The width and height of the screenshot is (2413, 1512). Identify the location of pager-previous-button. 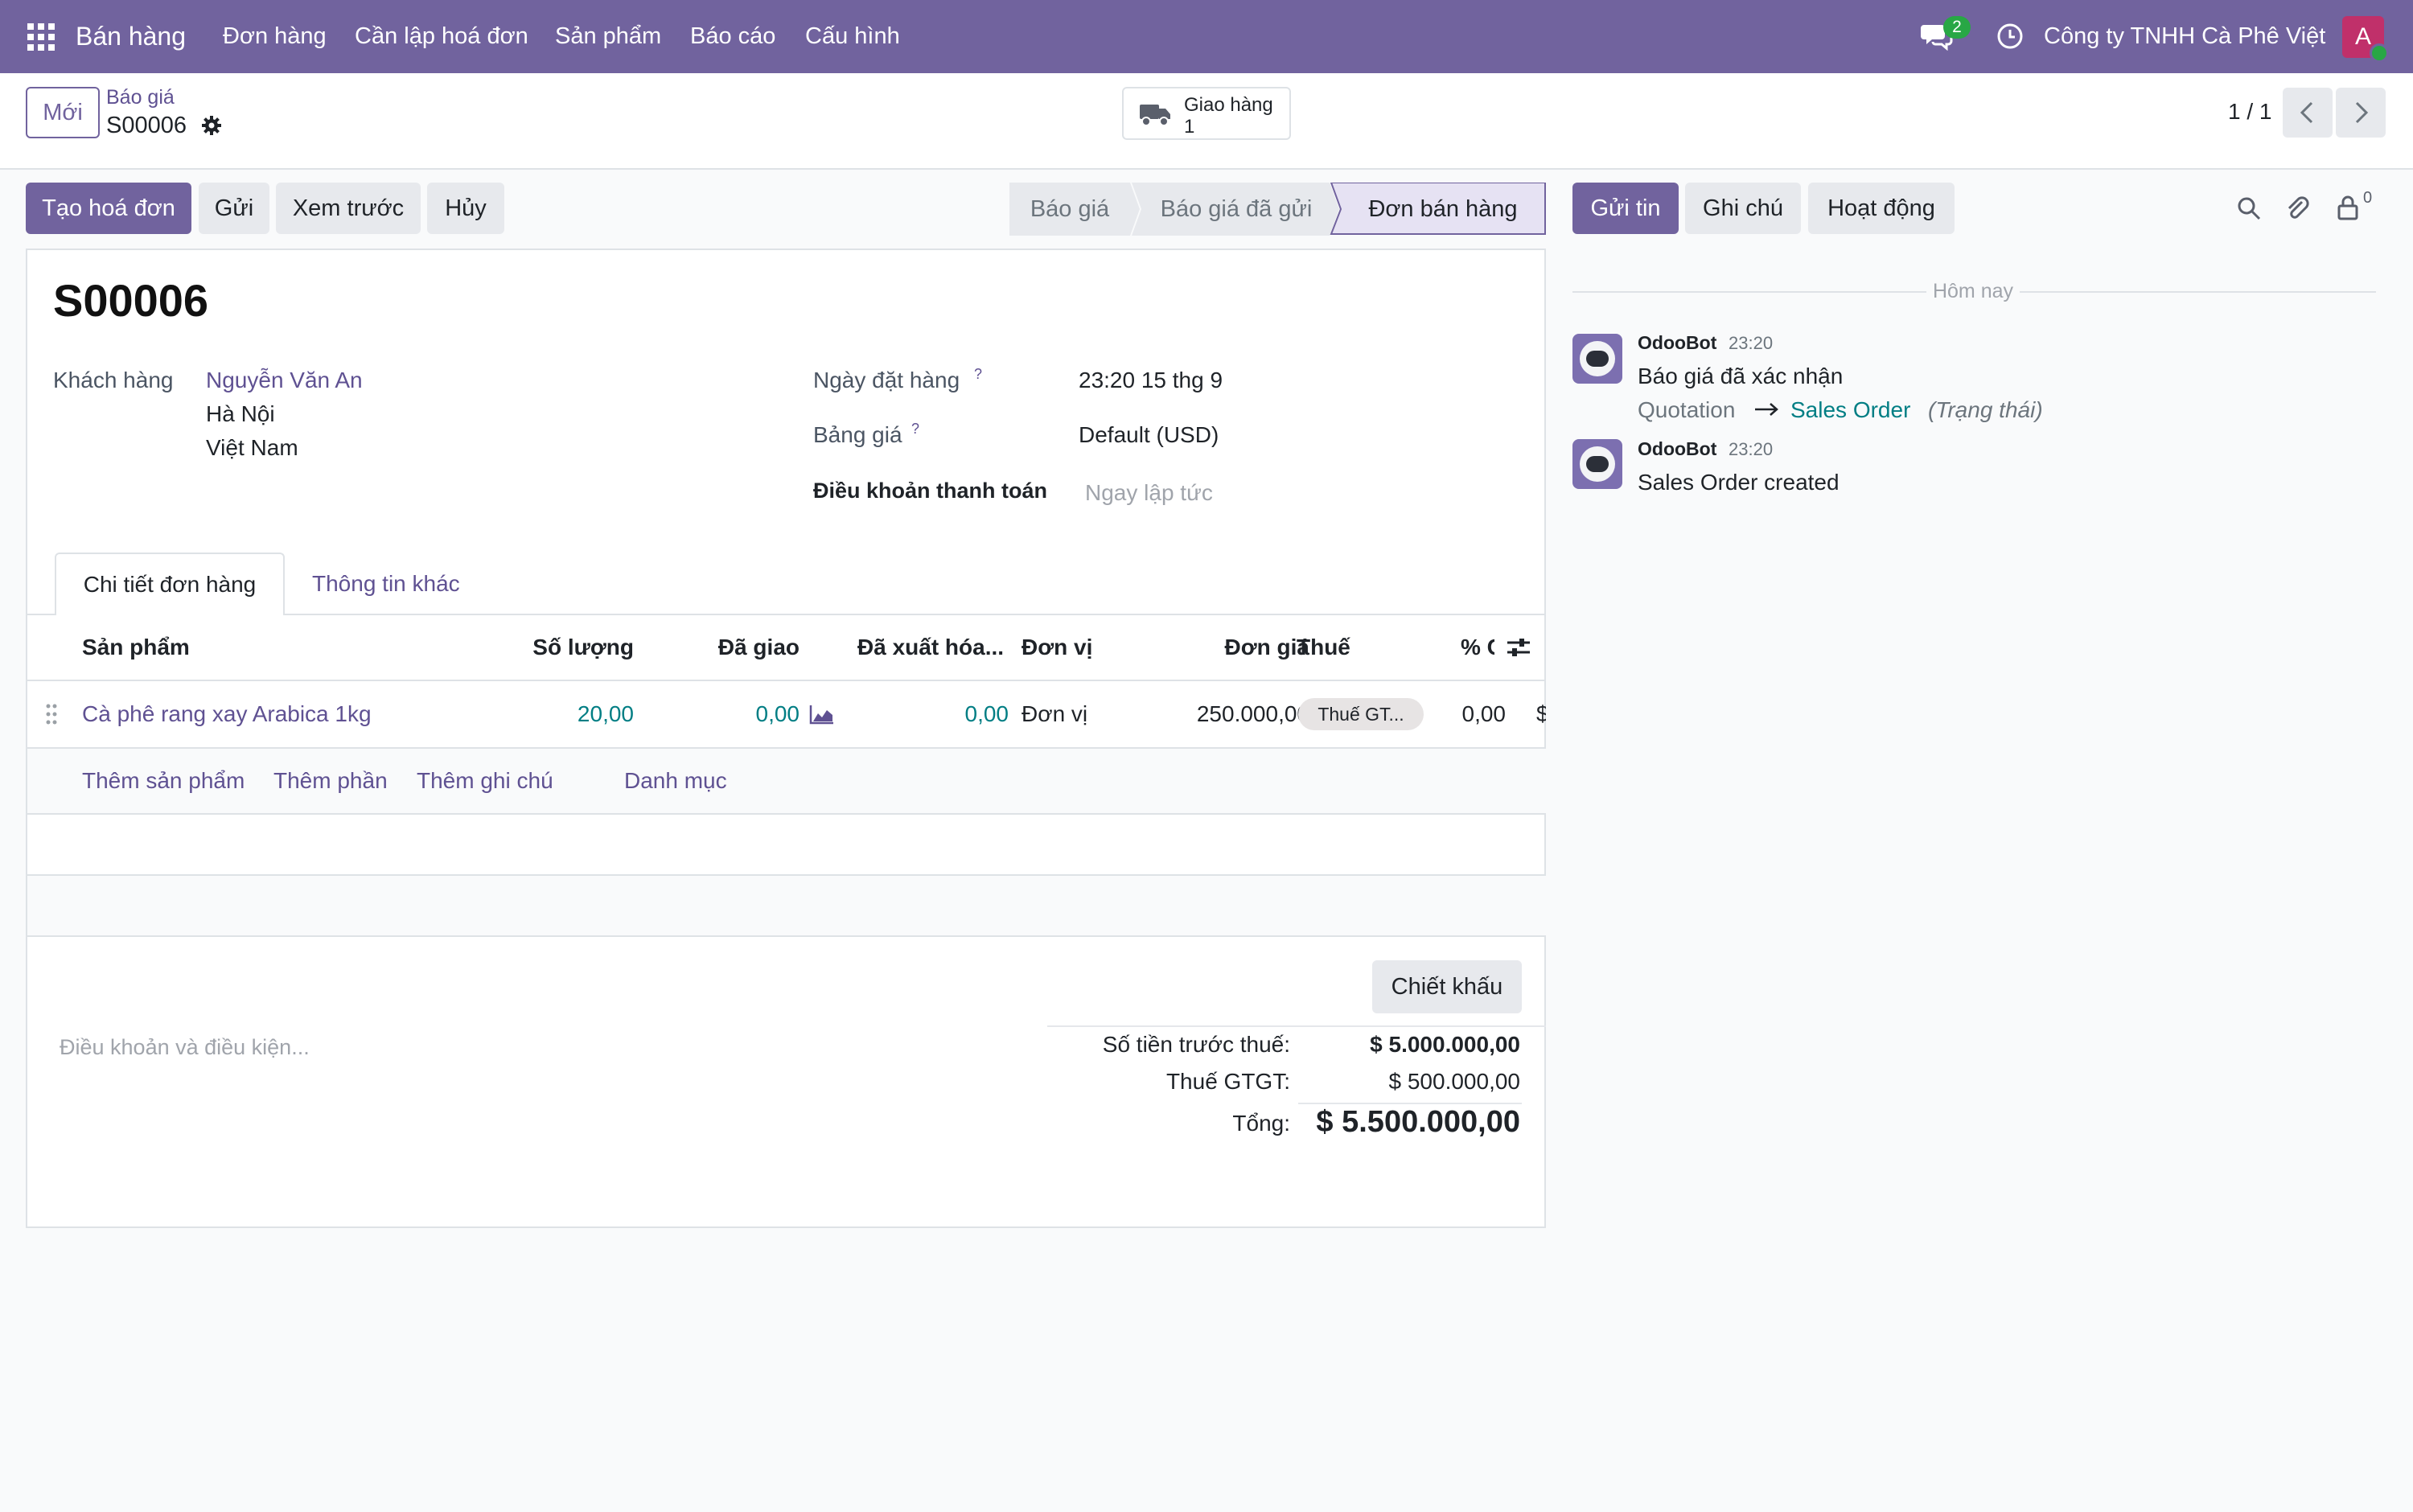
(2308, 113).